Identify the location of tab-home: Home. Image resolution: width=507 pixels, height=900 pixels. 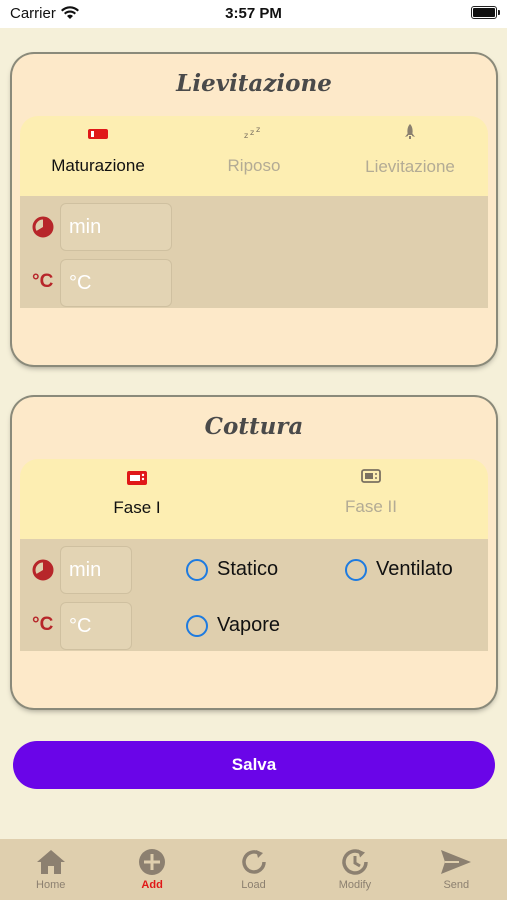
(50, 869).